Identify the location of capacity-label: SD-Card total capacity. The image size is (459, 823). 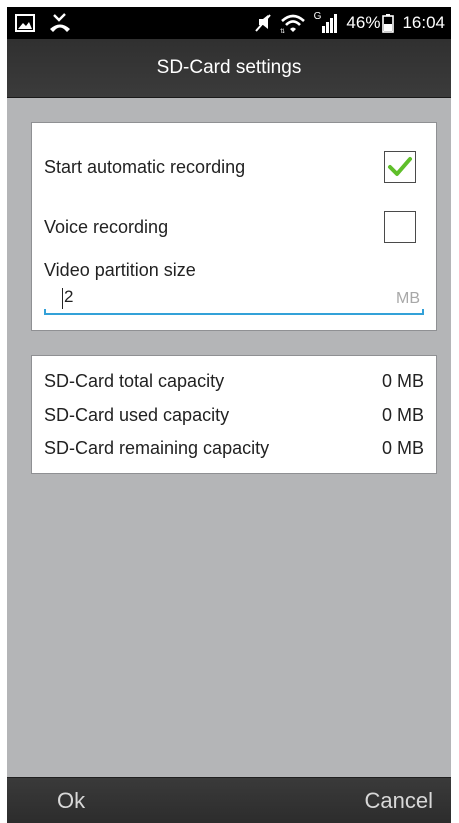
(134, 381).